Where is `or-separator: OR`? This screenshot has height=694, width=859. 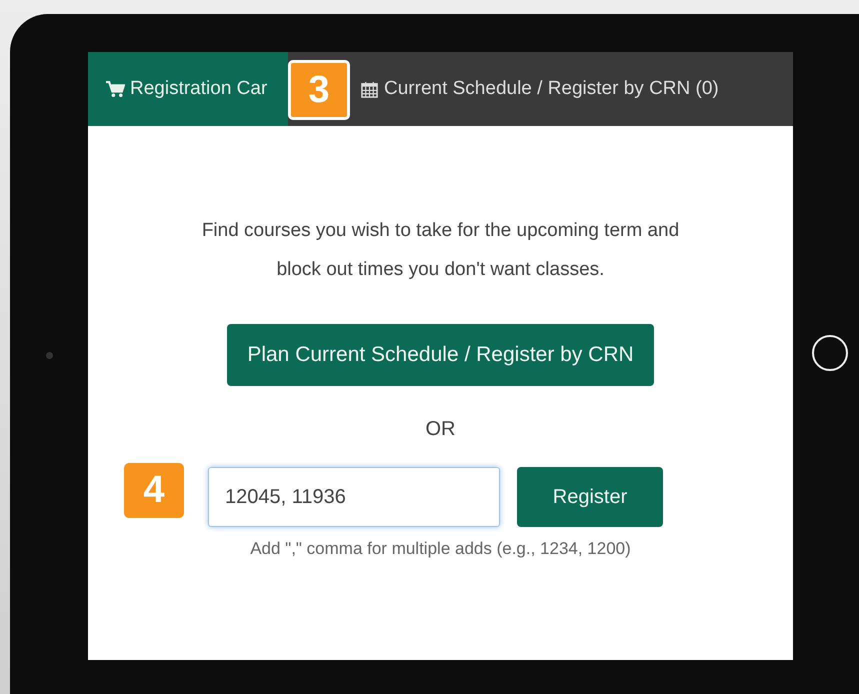 or-separator: OR is located at coordinates (441, 429).